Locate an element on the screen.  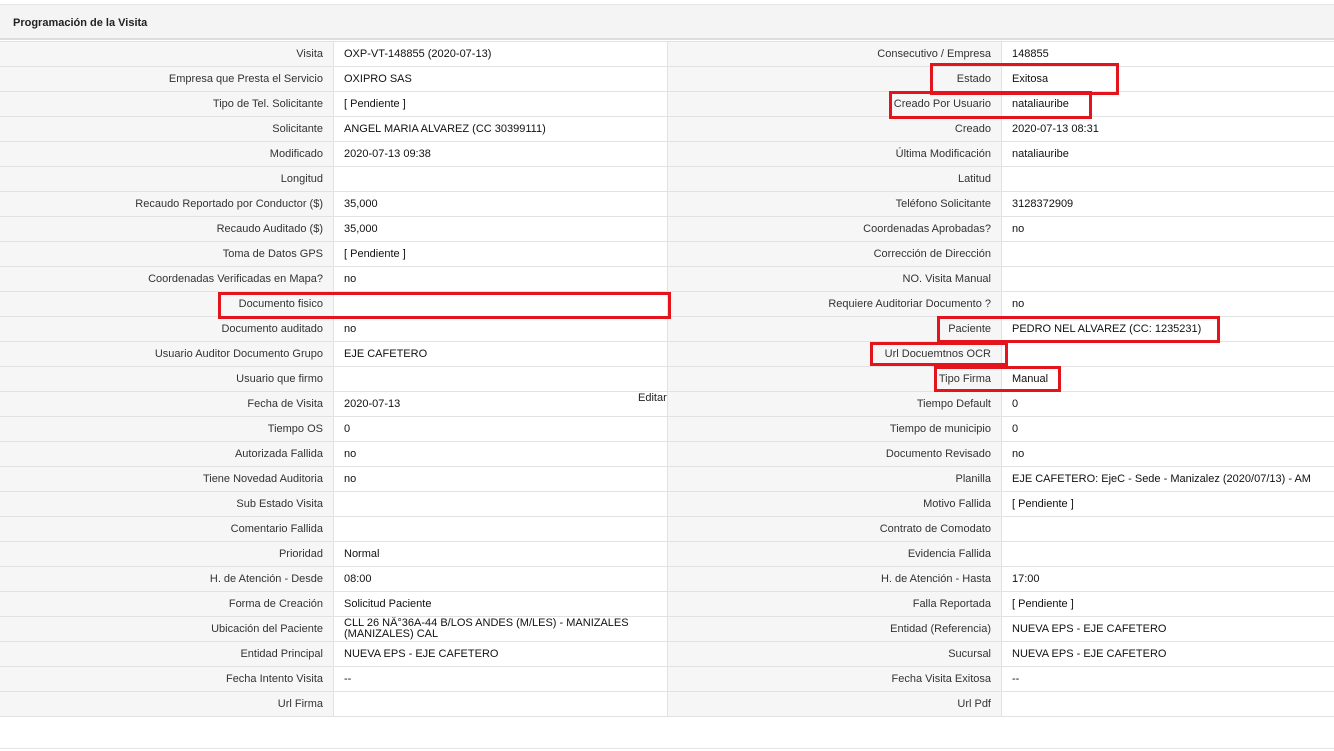
field-label: Modificado is located at coordinates (167, 154).